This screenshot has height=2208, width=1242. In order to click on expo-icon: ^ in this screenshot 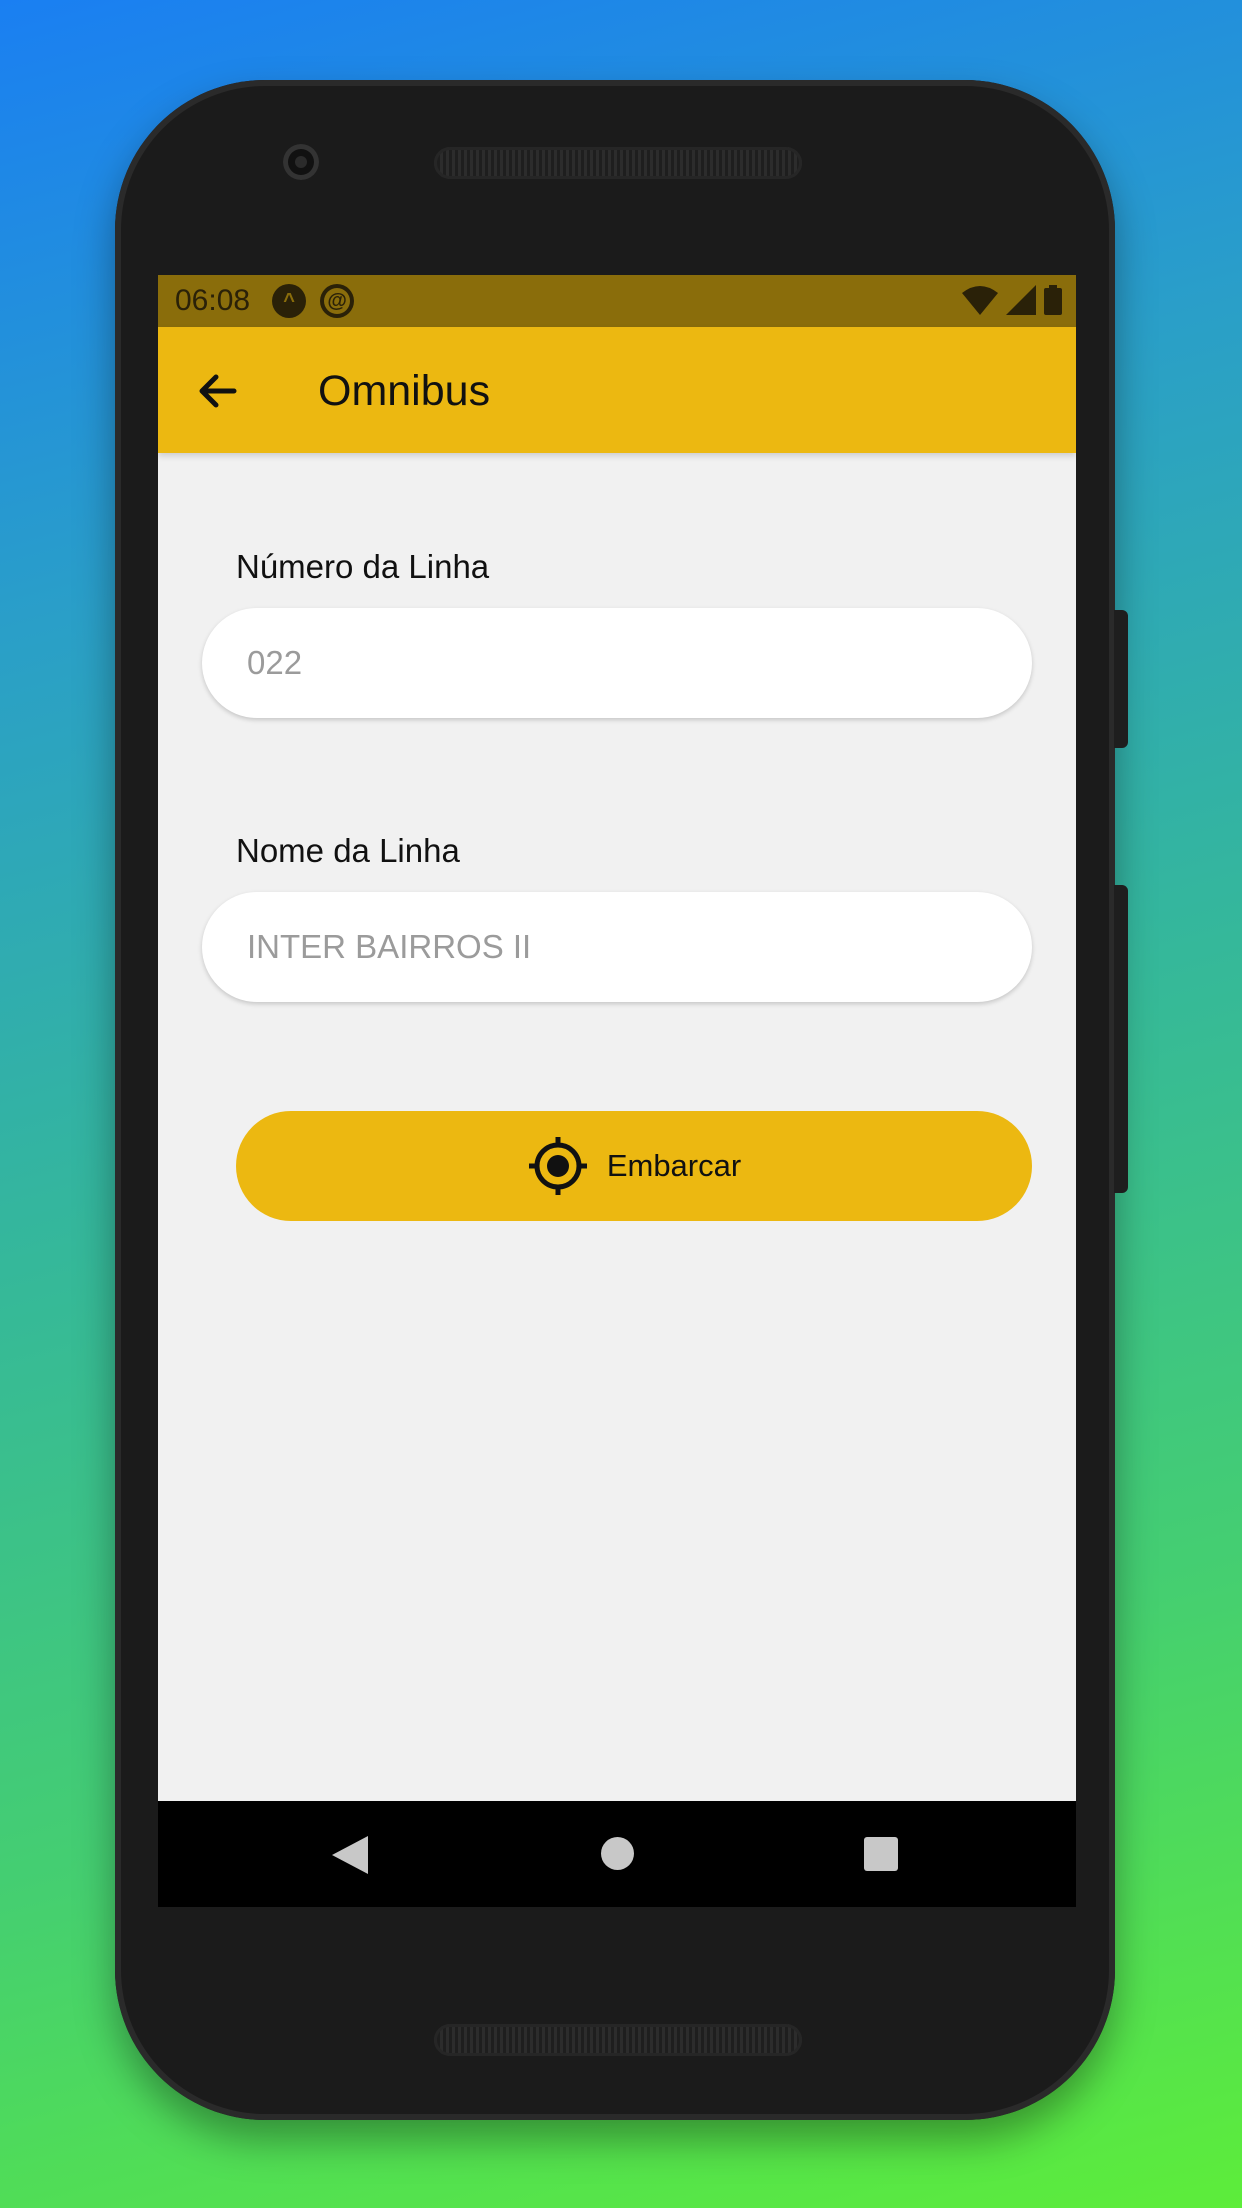, I will do `click(289, 301)`.